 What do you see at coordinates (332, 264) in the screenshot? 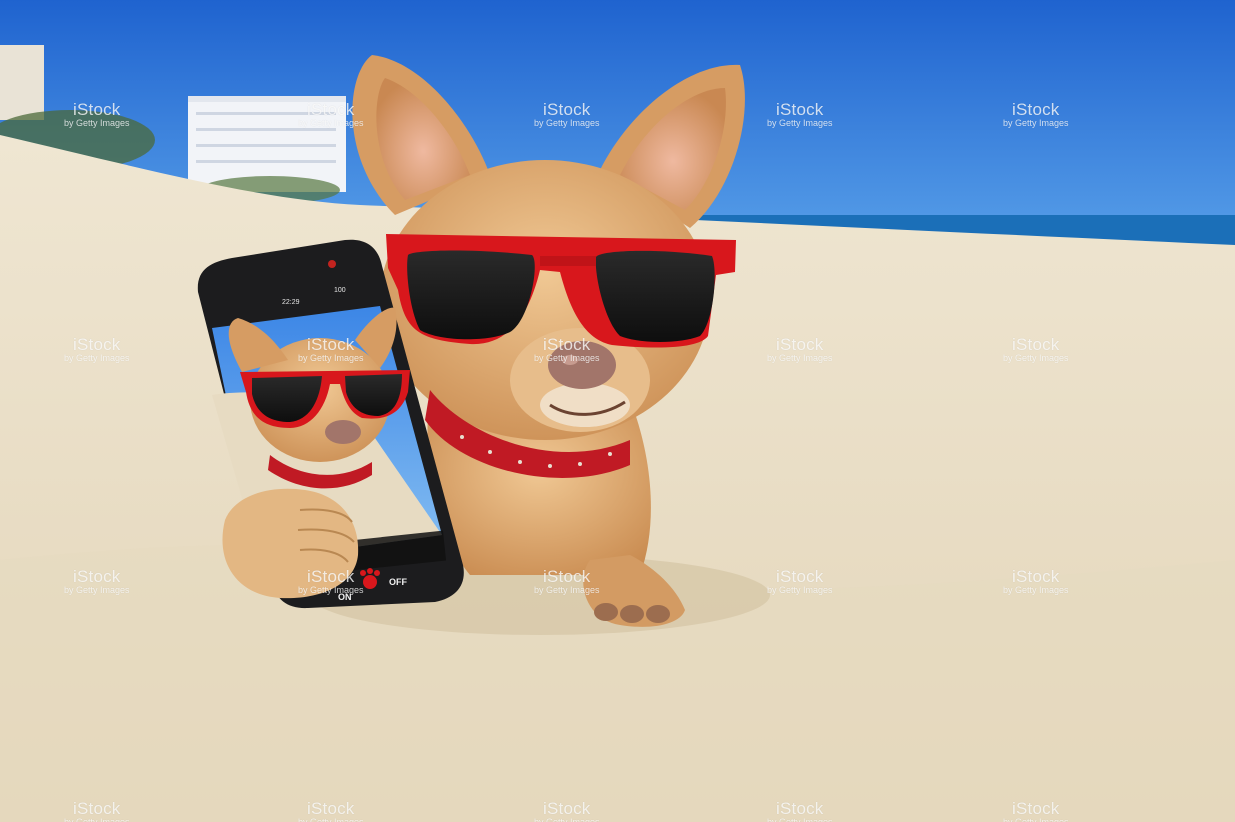
I see `phone-front-camera` at bounding box center [332, 264].